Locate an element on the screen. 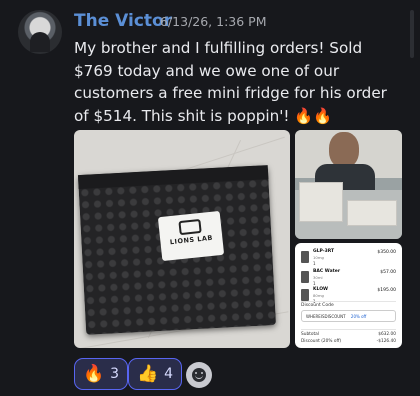 This screenshot has width=420, height=396. discount-line-value: -$126.40 is located at coordinates (386, 341).